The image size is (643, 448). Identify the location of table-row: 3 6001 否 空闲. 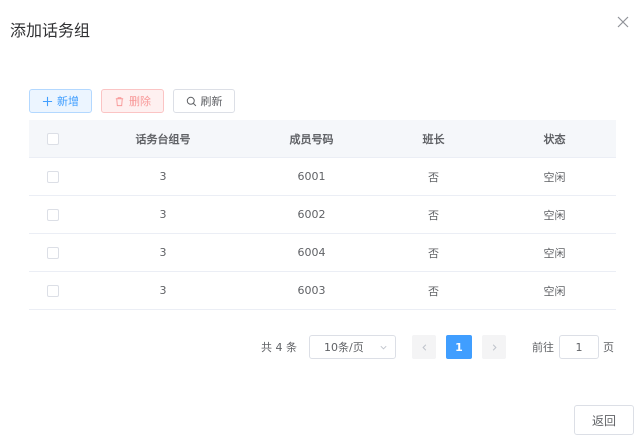
(322, 177).